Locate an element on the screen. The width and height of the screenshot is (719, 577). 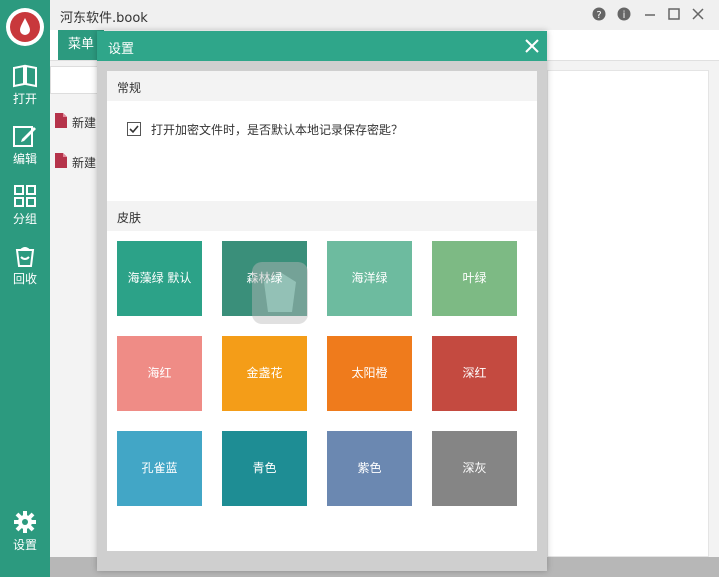
skin-tile: 孔雀蓝 is located at coordinates (159, 468).